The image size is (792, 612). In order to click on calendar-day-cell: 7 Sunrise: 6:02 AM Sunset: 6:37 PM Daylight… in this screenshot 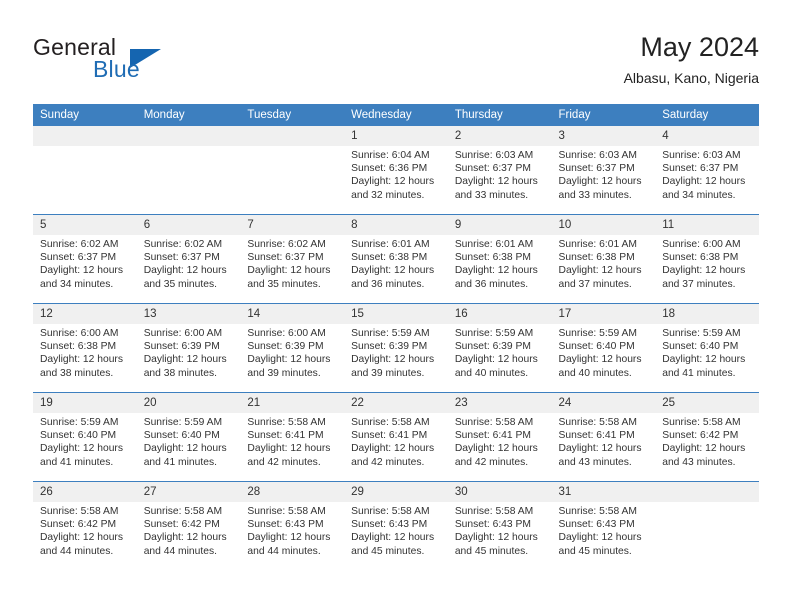, I will do `click(292, 259)`.